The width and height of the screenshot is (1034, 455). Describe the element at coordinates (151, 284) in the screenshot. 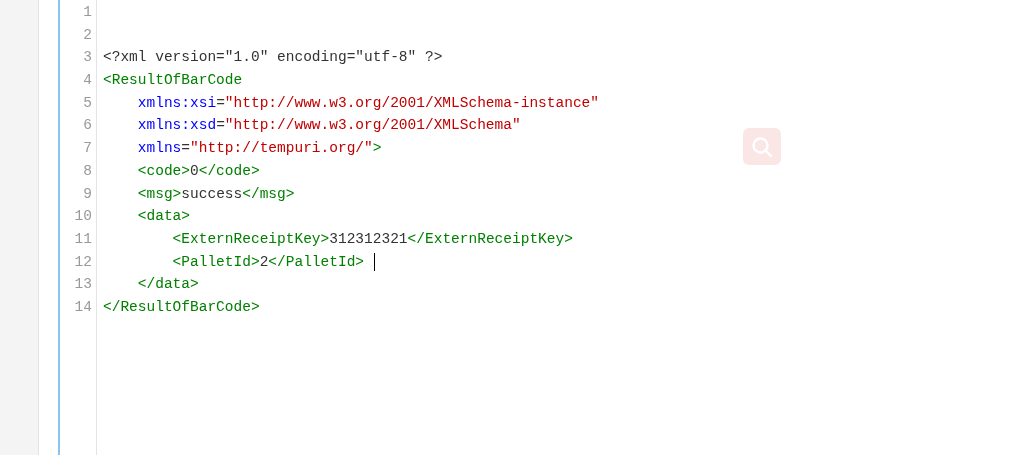

I see `xml-tag: </data>` at that location.